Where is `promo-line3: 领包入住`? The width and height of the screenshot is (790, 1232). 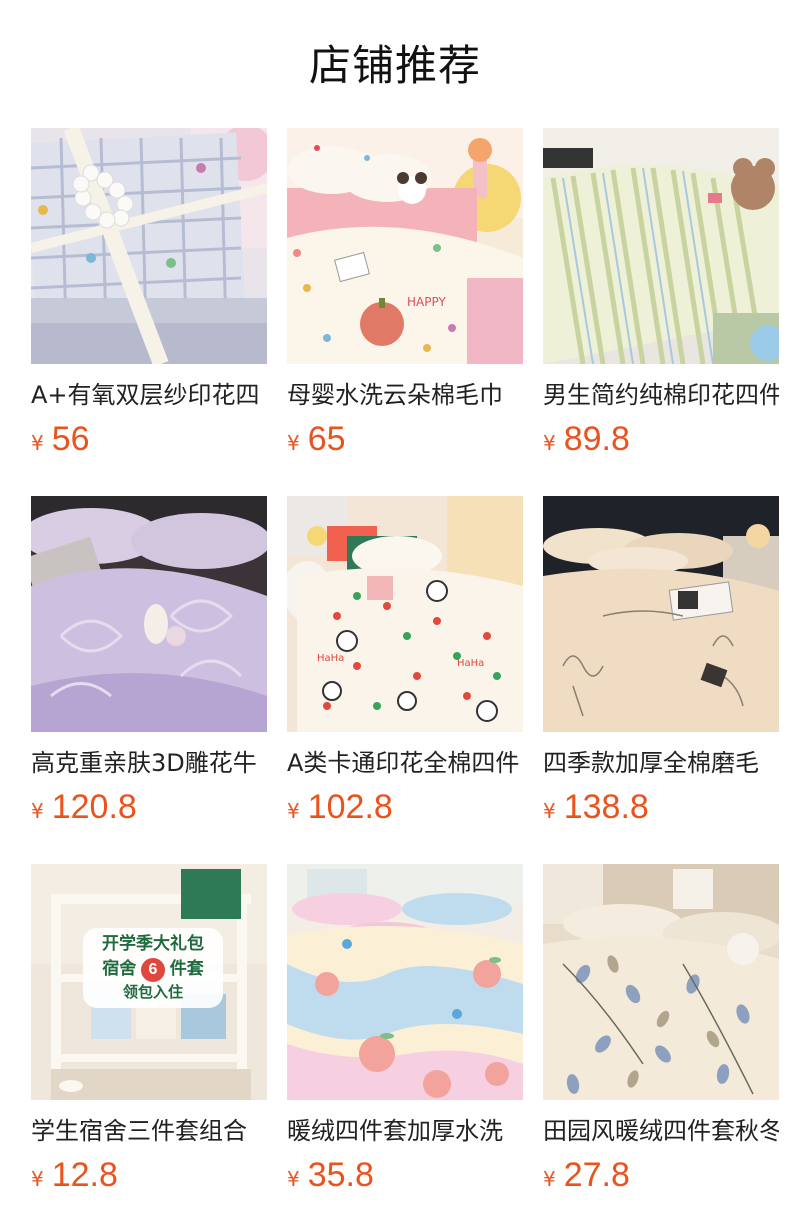 promo-line3: 领包入住 is located at coordinates (152, 992).